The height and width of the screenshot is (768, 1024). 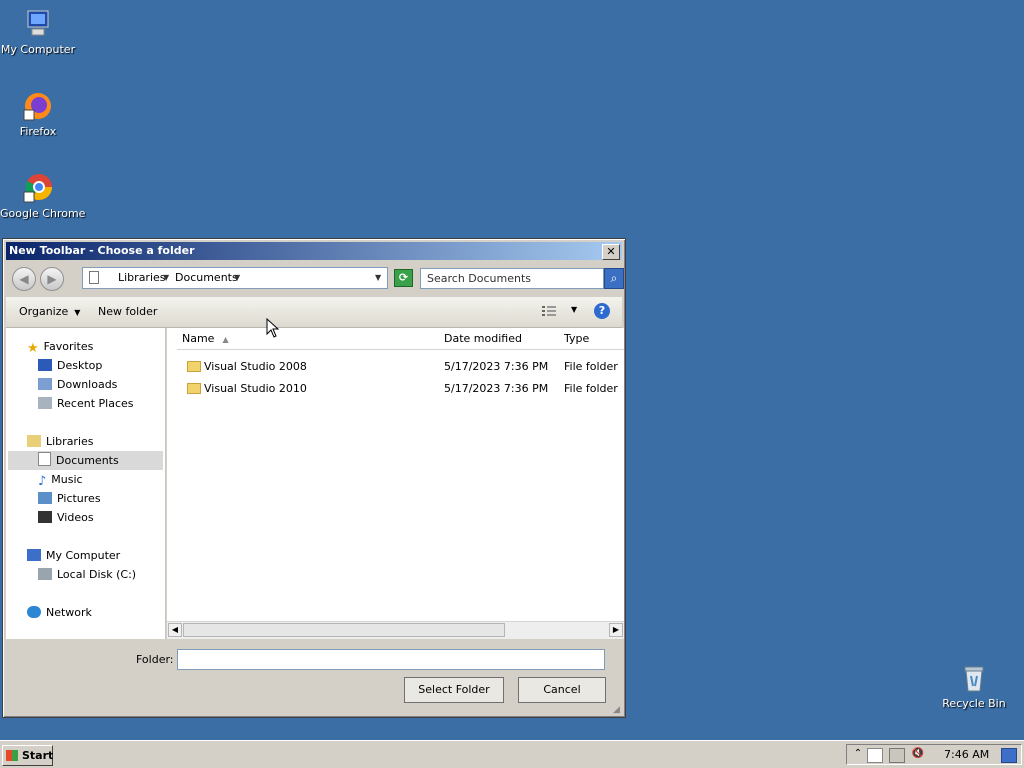 I want to click on scroll-left-button: ◀, so click(x=175, y=630).